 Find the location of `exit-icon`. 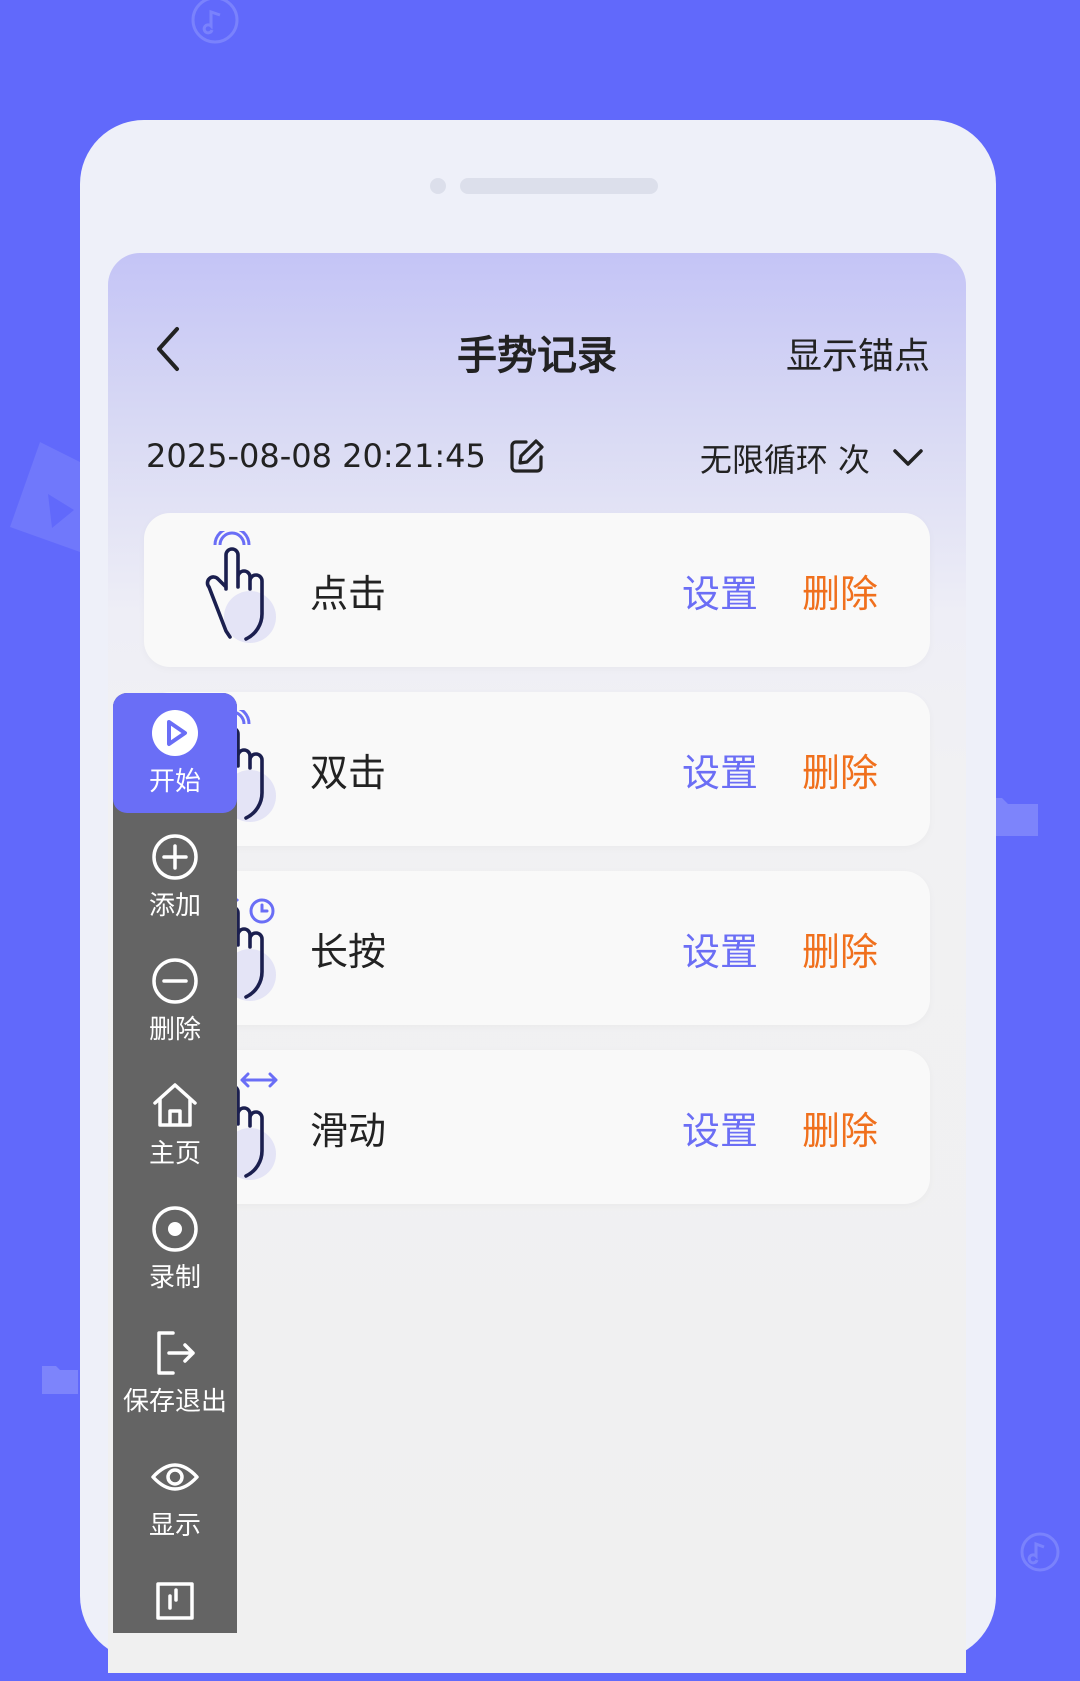

exit-icon is located at coordinates (175, 1353).